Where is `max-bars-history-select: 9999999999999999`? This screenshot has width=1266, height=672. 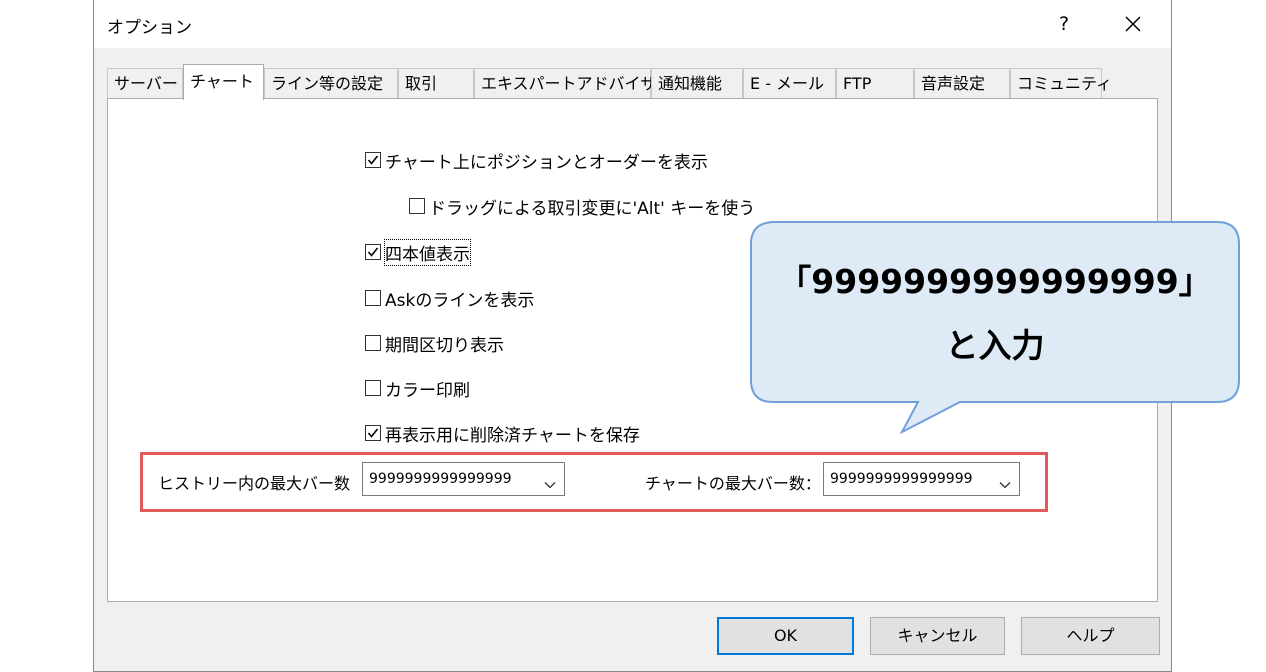 max-bars-history-select: 9999999999999999 is located at coordinates (463, 479).